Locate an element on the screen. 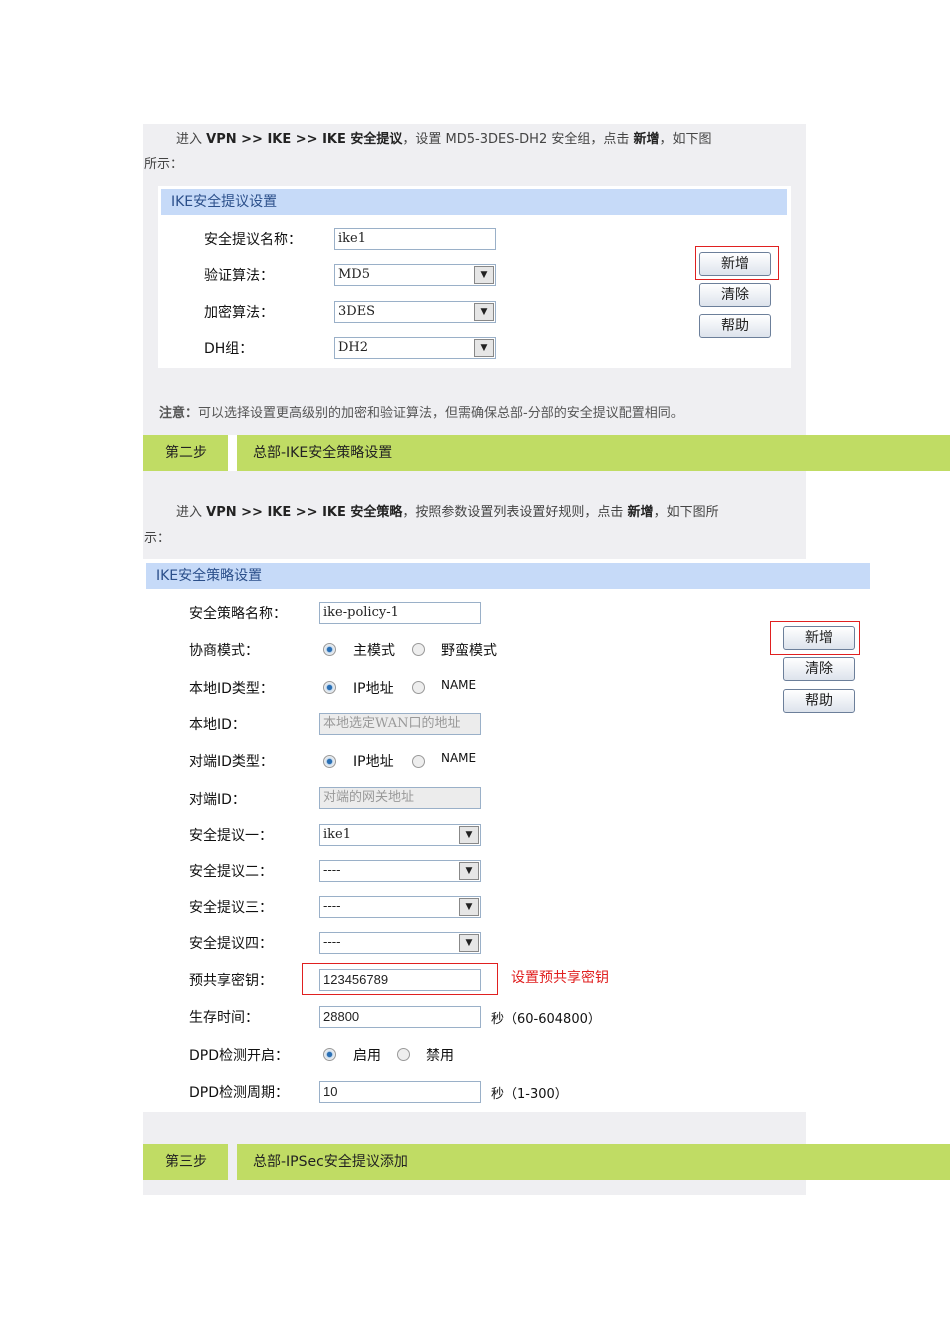 The width and height of the screenshot is (950, 1344). peer-id-input: 对端的网关地址 is located at coordinates (400, 798).